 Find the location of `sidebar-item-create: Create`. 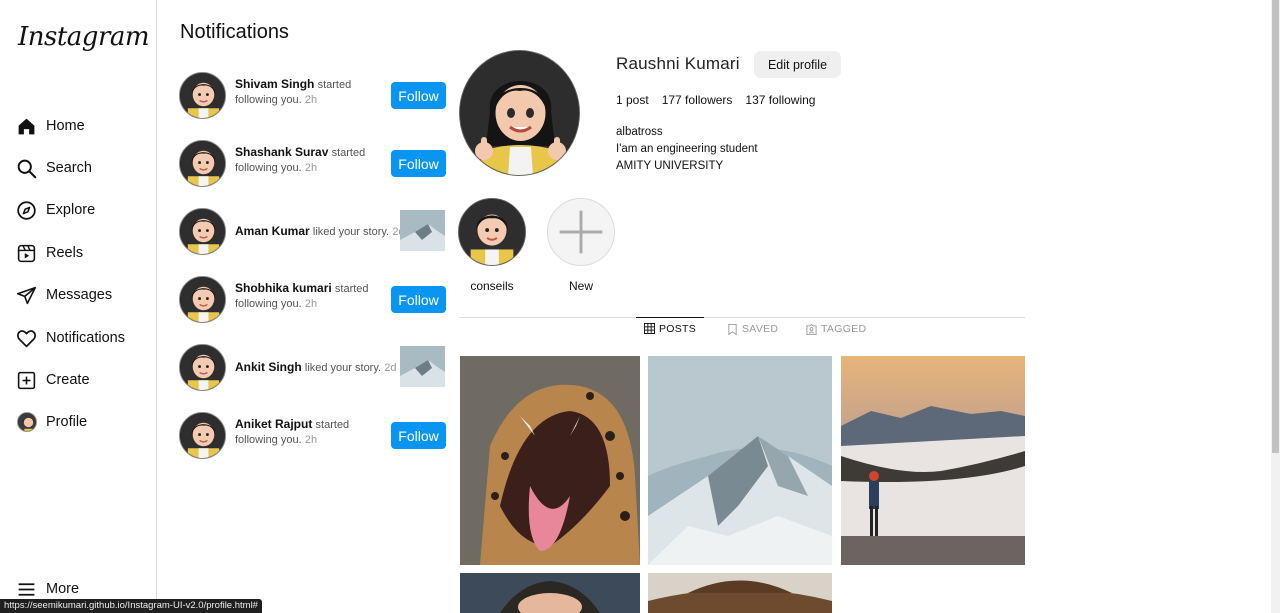

sidebar-item-create: Create is located at coordinates (53, 380).